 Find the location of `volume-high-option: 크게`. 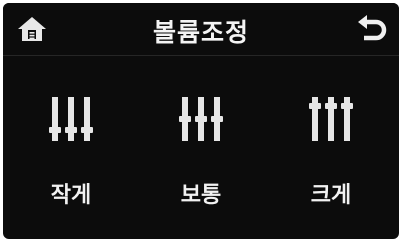

volume-high-option: 크게 is located at coordinates (331, 157).